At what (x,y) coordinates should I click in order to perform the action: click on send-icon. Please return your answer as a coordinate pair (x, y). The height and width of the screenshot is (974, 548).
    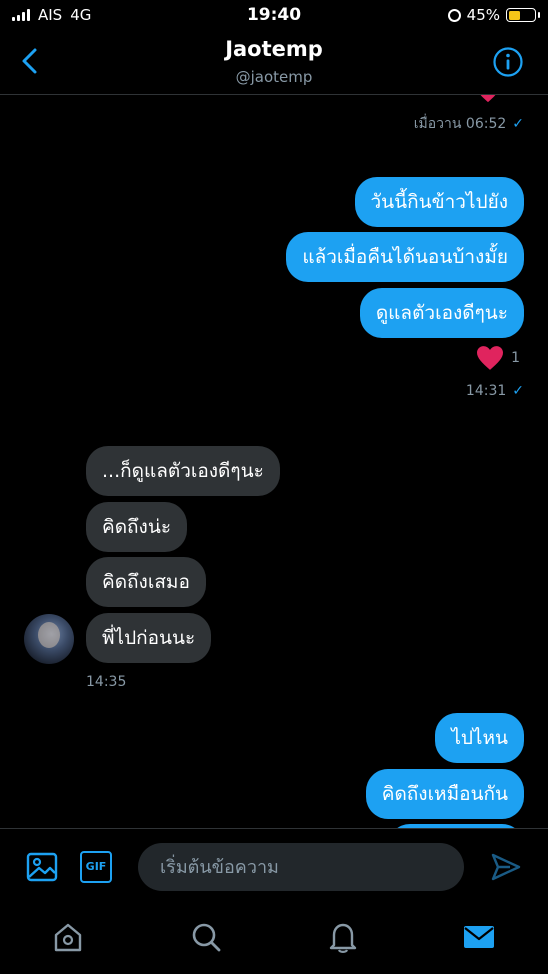
    Looking at the image, I should click on (506, 867).